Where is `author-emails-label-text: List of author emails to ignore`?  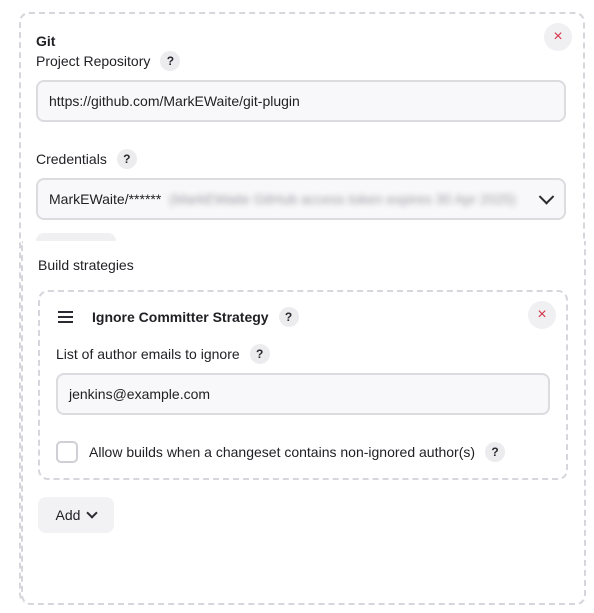
author-emails-label-text: List of author emails to ignore is located at coordinates (148, 354).